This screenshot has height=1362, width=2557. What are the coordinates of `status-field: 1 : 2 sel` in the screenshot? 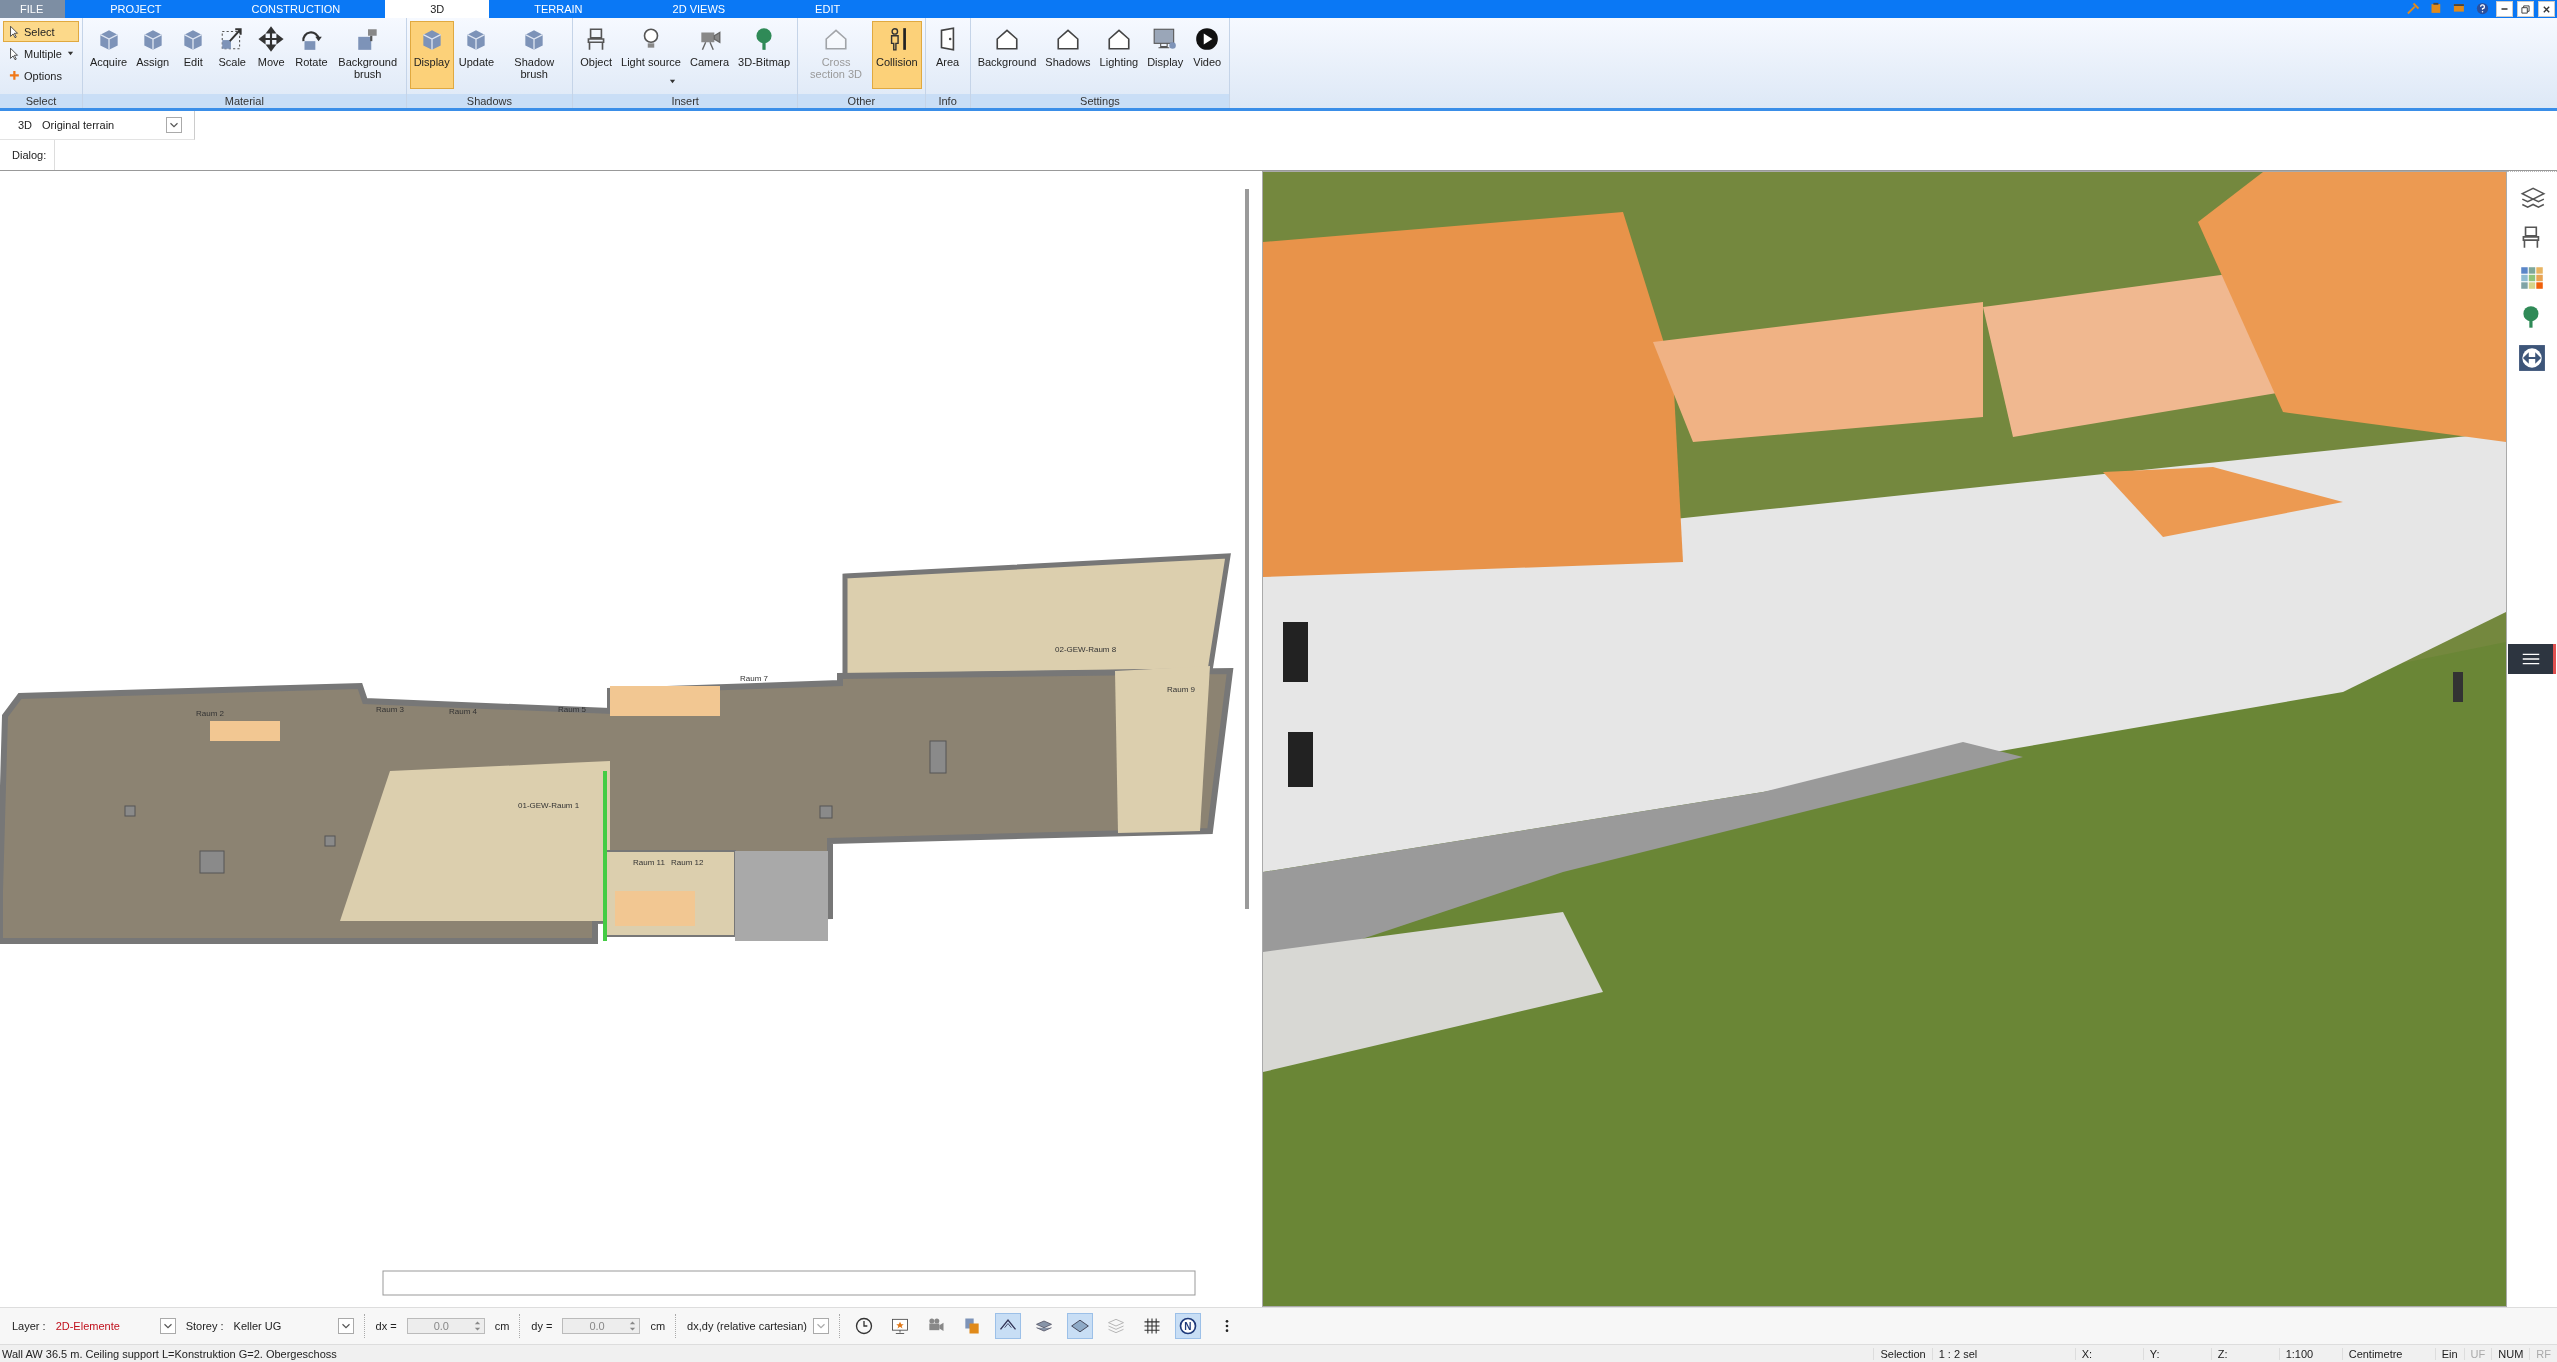 It's located at (2003, 1353).